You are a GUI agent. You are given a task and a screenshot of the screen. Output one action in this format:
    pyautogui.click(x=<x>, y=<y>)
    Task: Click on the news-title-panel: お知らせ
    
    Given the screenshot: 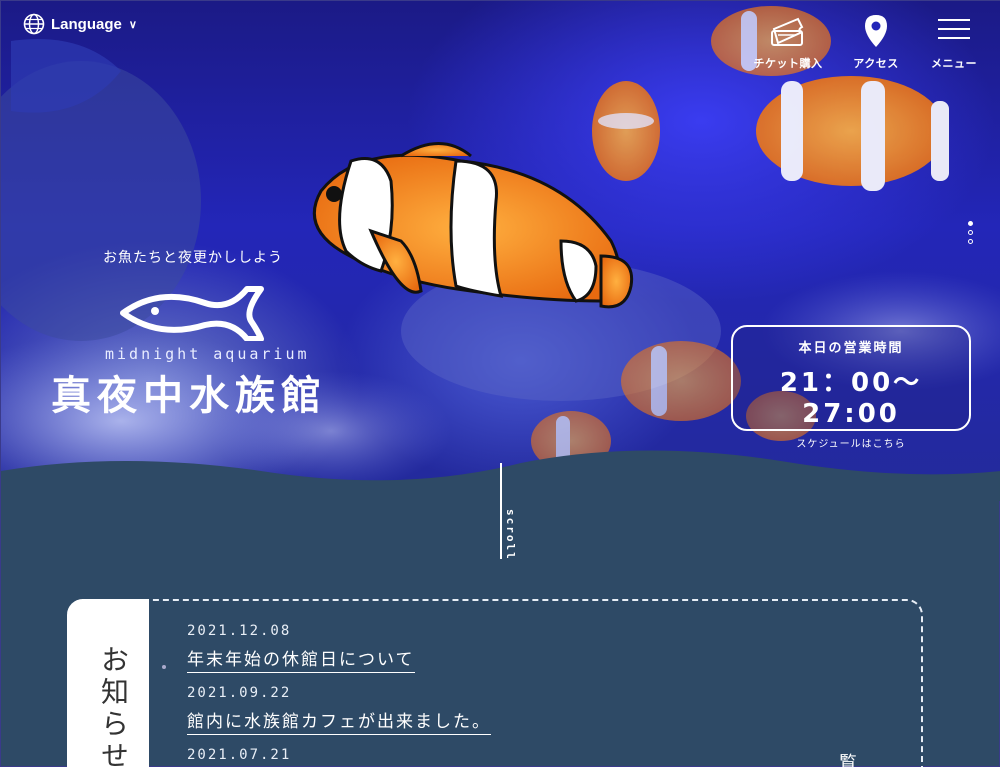 What is the action you would take?
    pyautogui.click(x=108, y=683)
    